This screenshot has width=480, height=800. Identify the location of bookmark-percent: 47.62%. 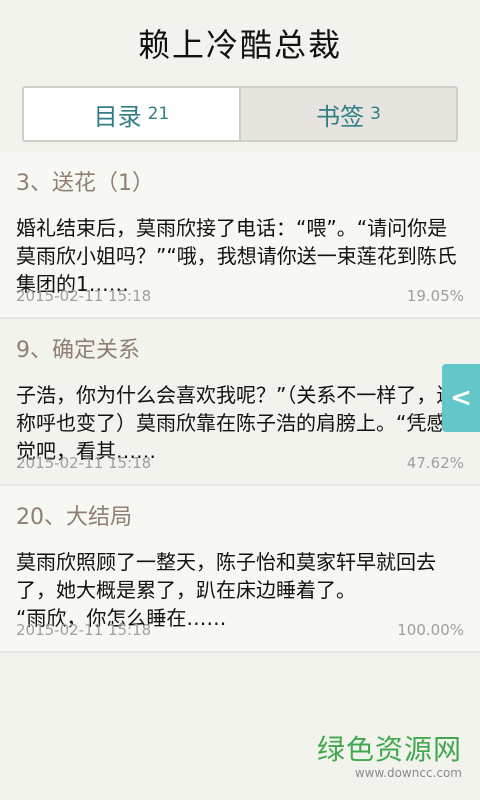
(435, 463).